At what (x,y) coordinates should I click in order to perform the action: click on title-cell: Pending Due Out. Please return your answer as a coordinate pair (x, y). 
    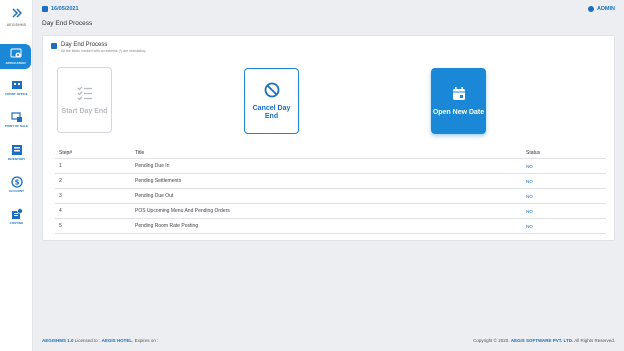
    Looking at the image, I should click on (154, 196).